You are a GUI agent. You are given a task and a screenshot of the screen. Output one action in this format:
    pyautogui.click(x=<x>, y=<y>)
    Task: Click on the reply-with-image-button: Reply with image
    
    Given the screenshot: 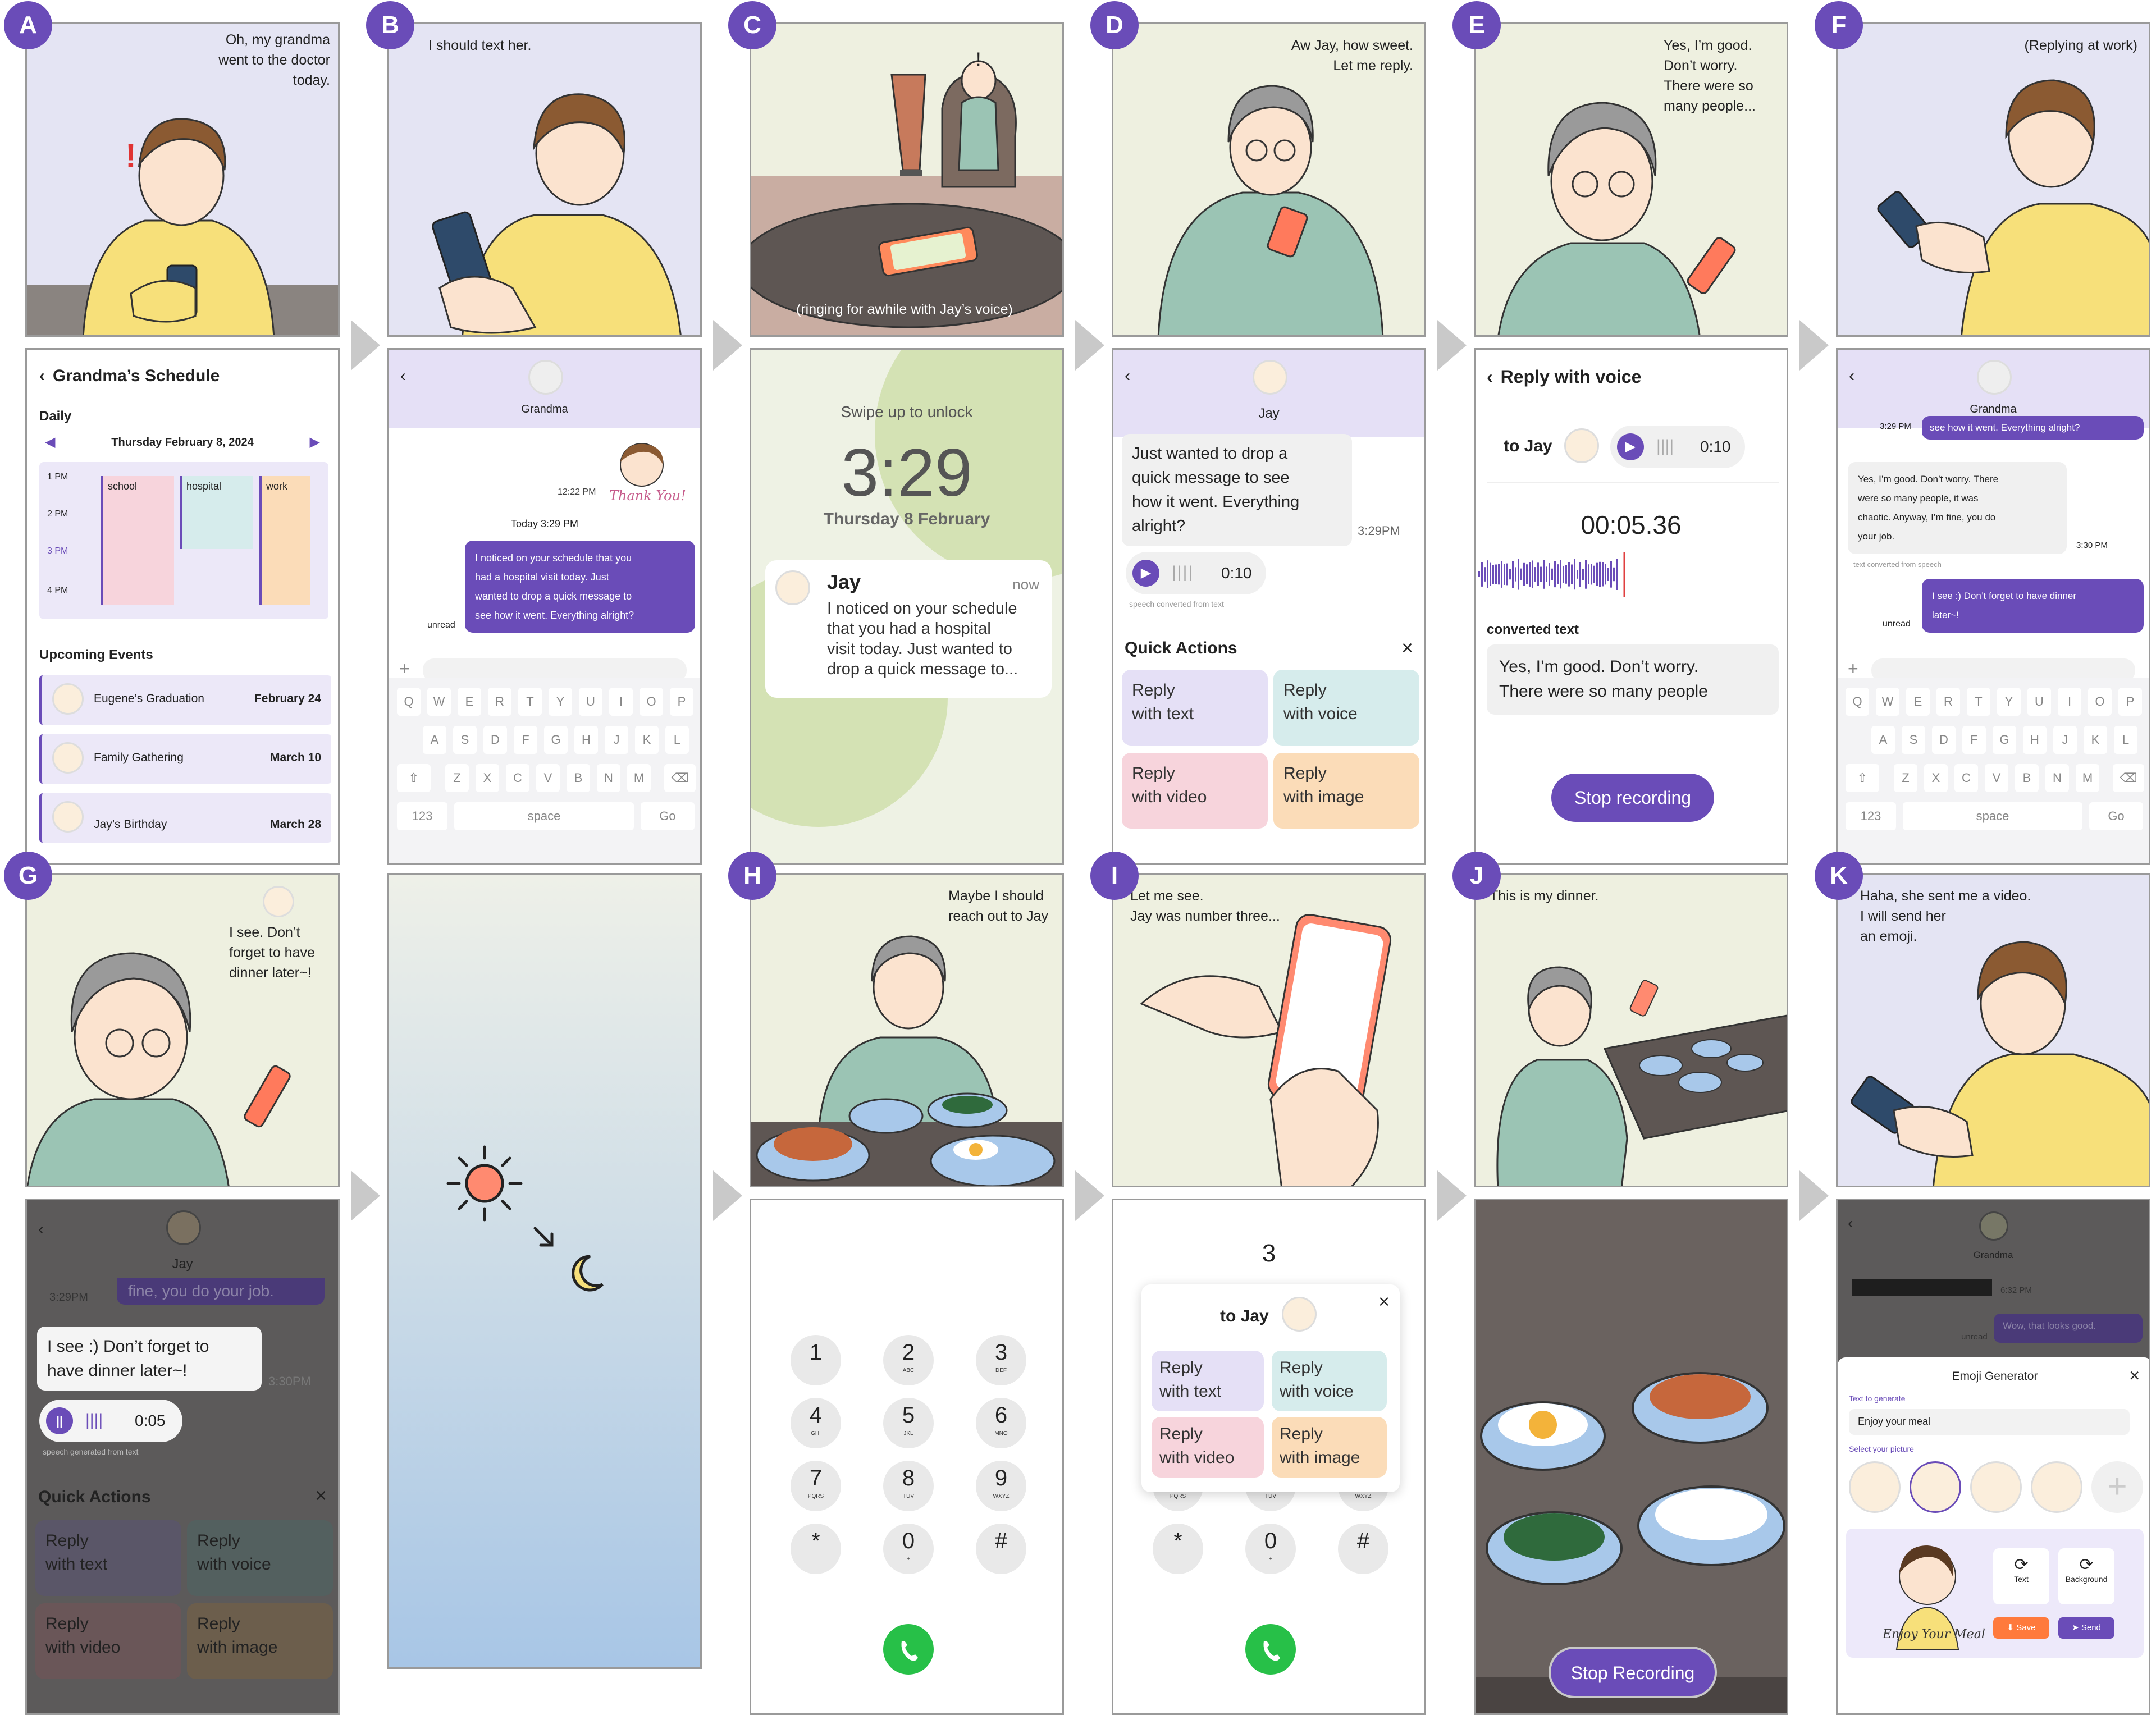 What is the action you would take?
    pyautogui.click(x=260, y=1641)
    